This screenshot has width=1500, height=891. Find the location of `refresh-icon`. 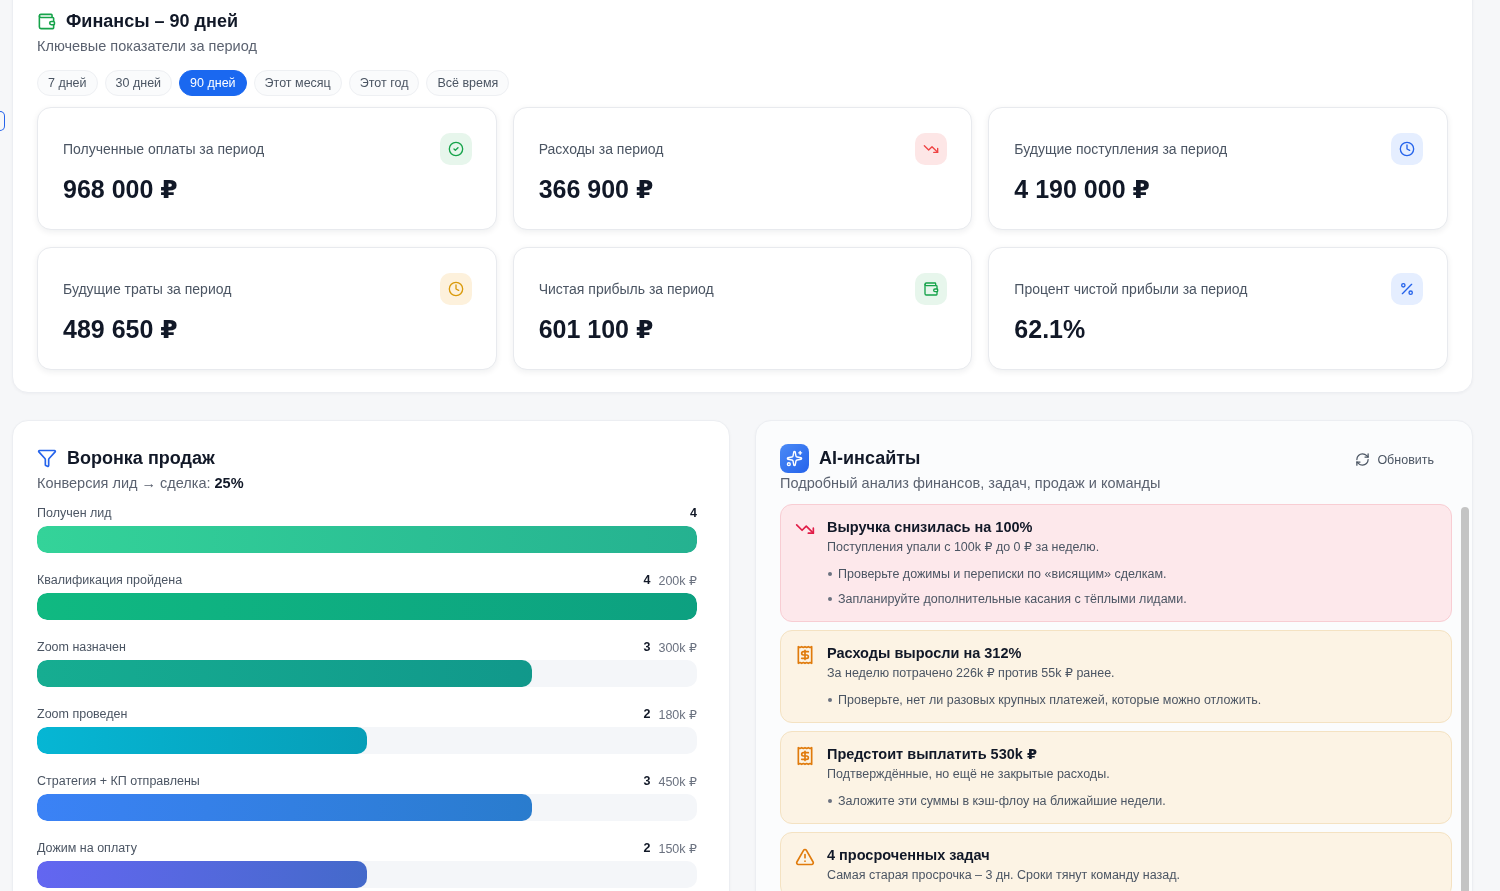

refresh-icon is located at coordinates (1363, 459).